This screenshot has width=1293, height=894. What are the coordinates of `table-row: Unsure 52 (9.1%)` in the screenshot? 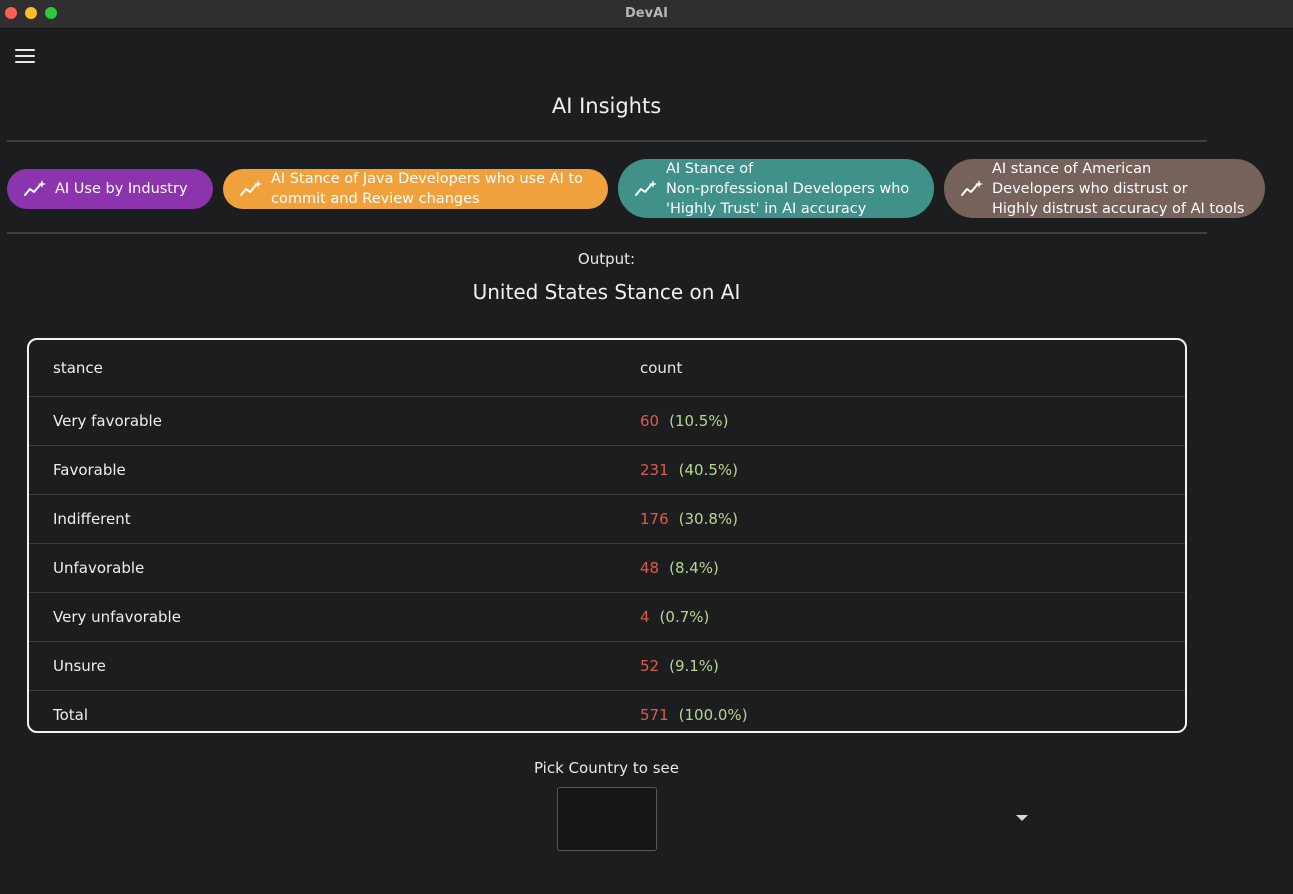 It's located at (607, 666).